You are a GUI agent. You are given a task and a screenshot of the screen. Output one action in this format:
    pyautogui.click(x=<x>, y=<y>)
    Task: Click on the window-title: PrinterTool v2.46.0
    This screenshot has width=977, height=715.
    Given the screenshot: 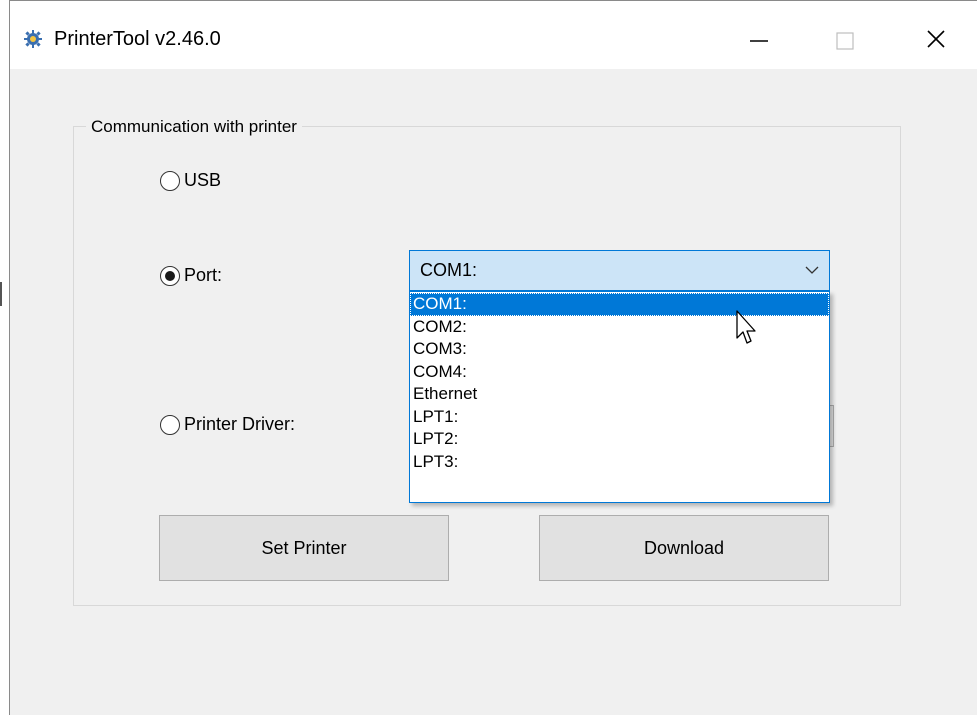 What is the action you would take?
    pyautogui.click(x=137, y=39)
    